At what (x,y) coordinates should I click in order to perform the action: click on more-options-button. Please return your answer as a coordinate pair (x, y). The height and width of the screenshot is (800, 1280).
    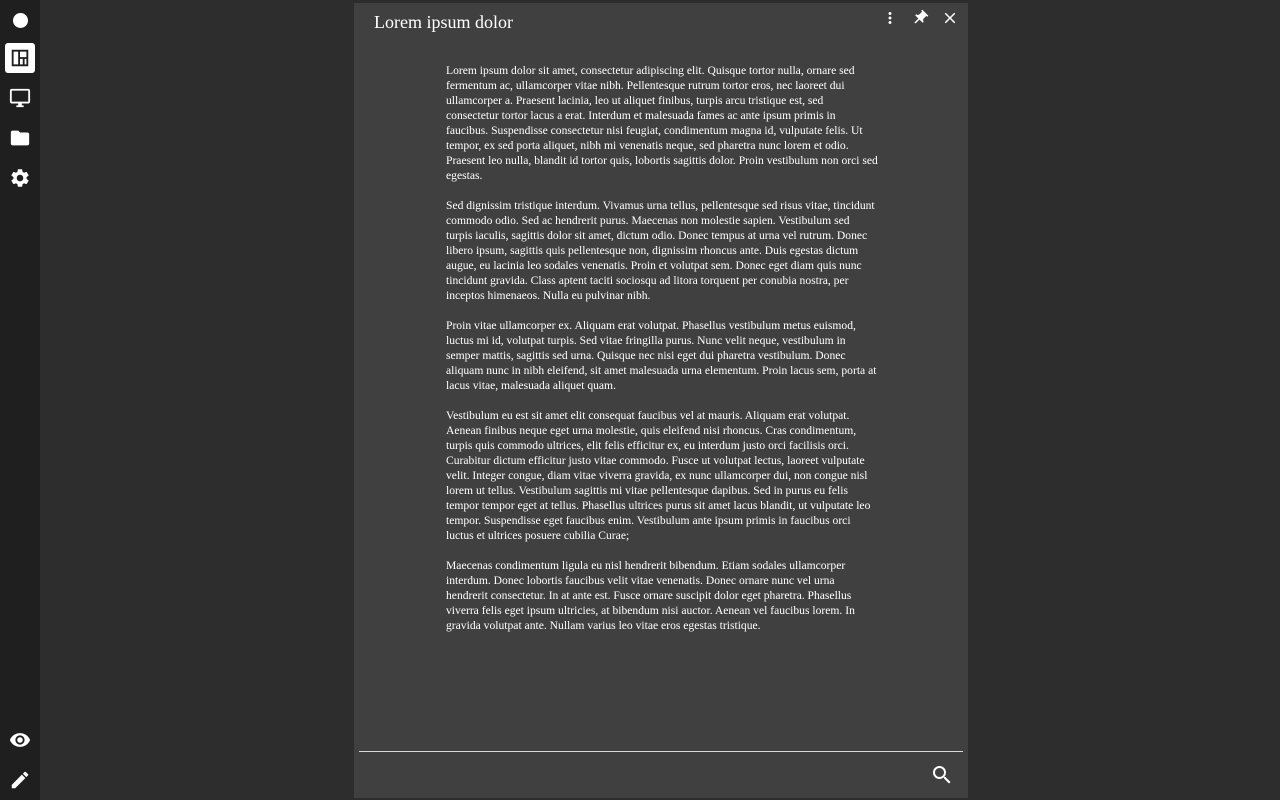
    Looking at the image, I should click on (890, 18).